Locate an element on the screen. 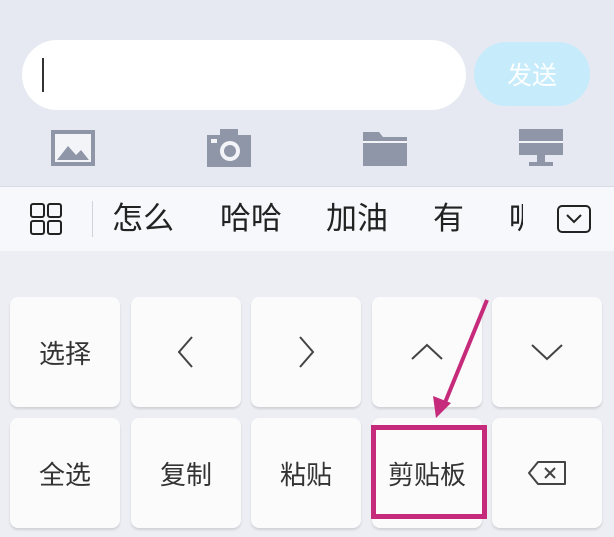 This screenshot has height=537, width=614. chevron-up-icon is located at coordinates (427, 351).